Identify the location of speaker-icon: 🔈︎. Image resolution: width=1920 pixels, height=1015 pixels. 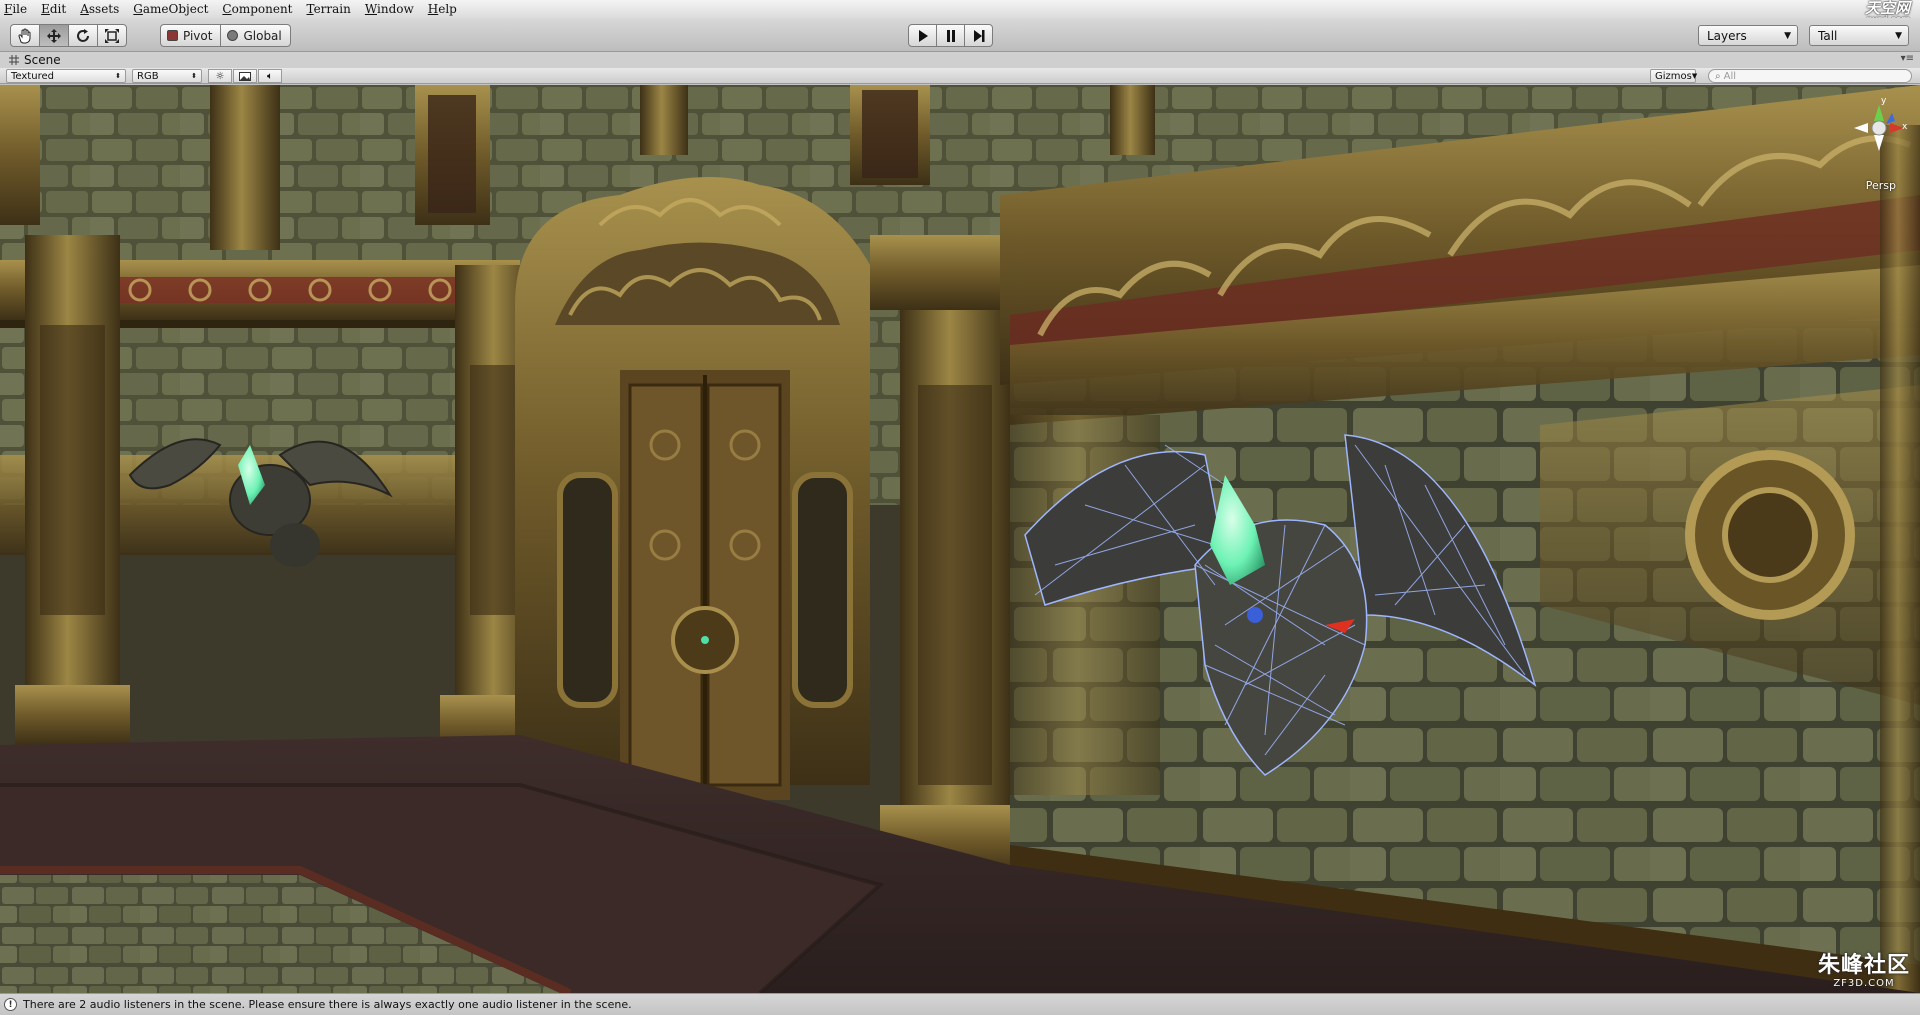
(270, 76).